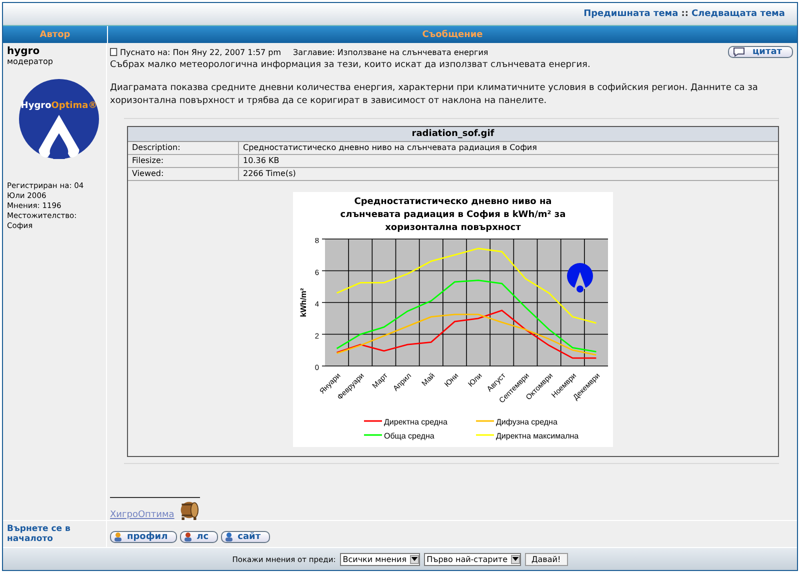  What do you see at coordinates (189, 510) in the screenshot?
I see `barrel-icon` at bounding box center [189, 510].